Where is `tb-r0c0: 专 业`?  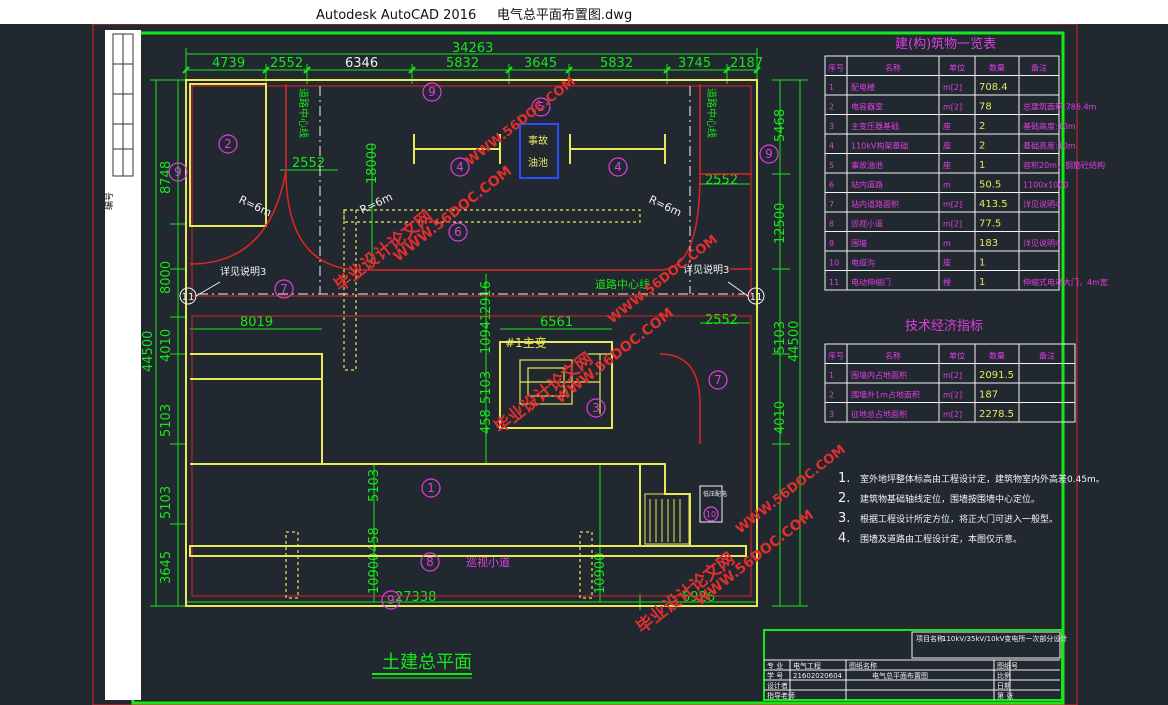
tb-r0c0: 专 业 is located at coordinates (775, 665).